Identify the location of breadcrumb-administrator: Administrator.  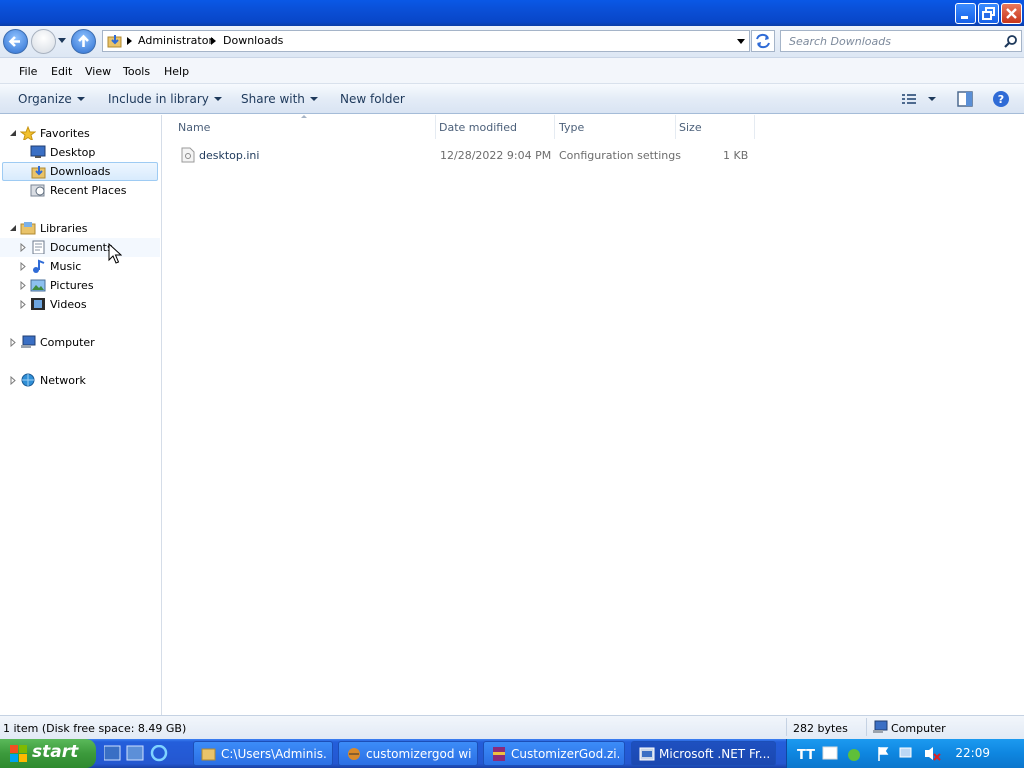
(175, 40).